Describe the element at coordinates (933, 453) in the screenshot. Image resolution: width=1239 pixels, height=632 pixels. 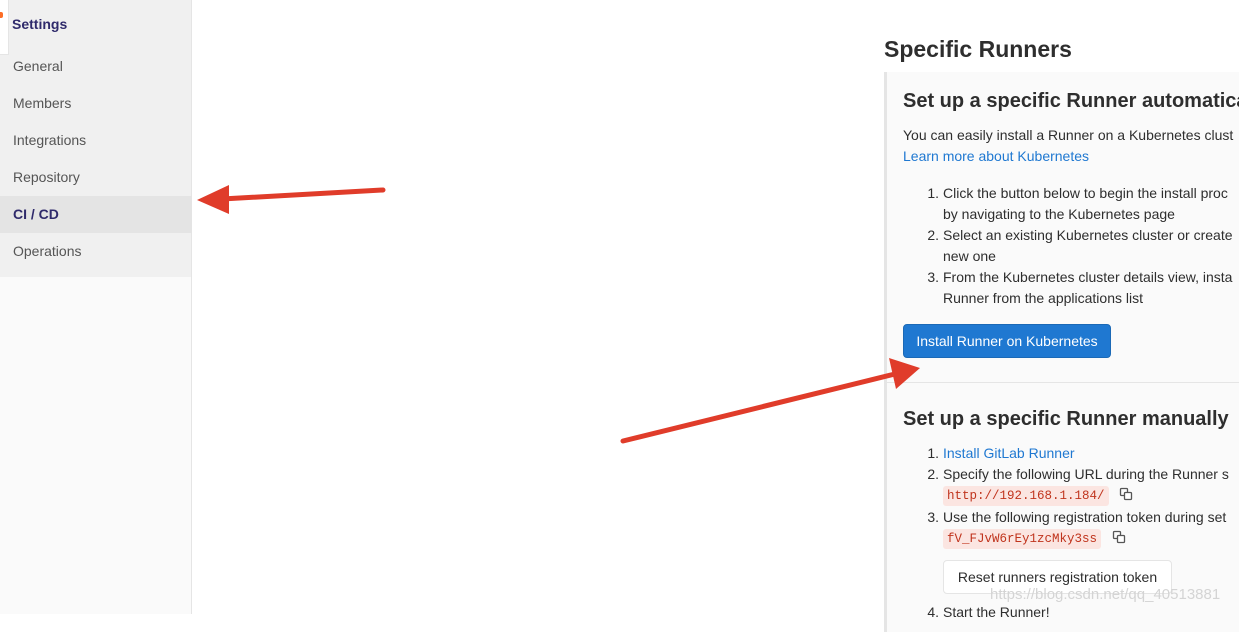
I see `manual-step-number: 1.` at that location.